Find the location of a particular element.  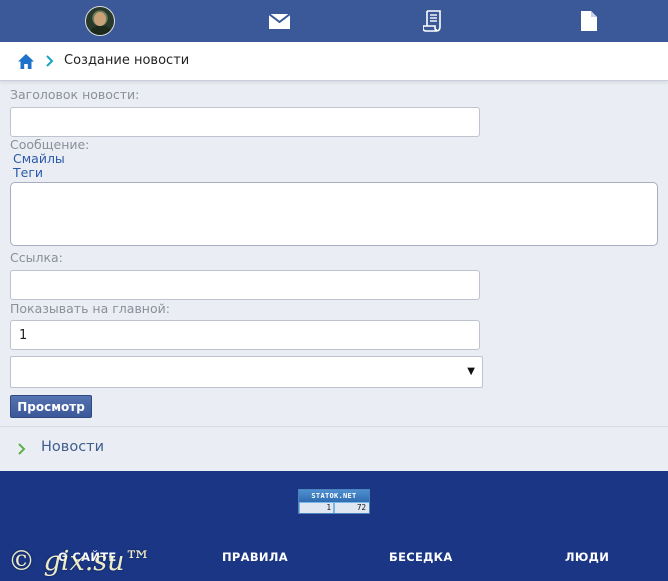

footer-link-people: ЛЮДИ is located at coordinates (587, 557).